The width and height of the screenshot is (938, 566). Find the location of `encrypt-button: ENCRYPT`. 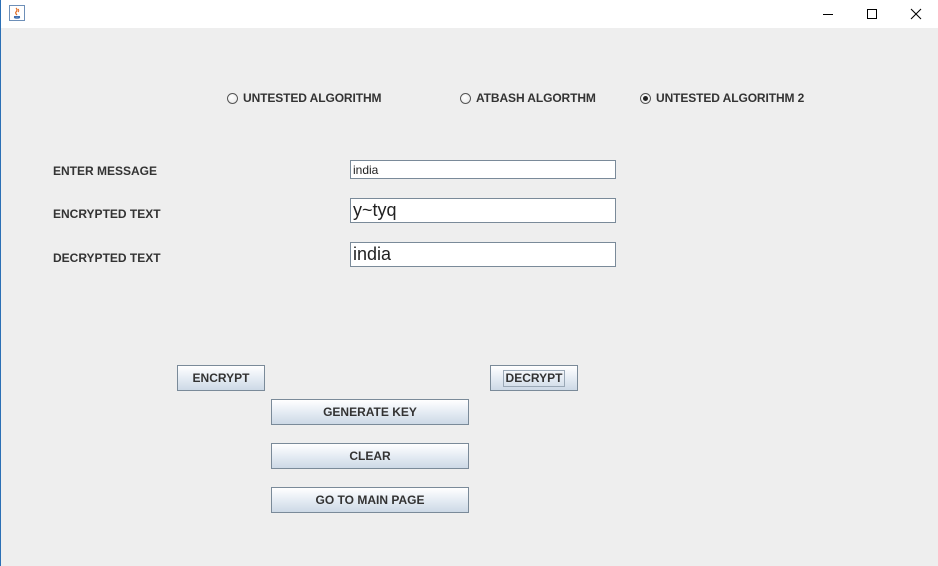

encrypt-button: ENCRYPT is located at coordinates (221, 378).